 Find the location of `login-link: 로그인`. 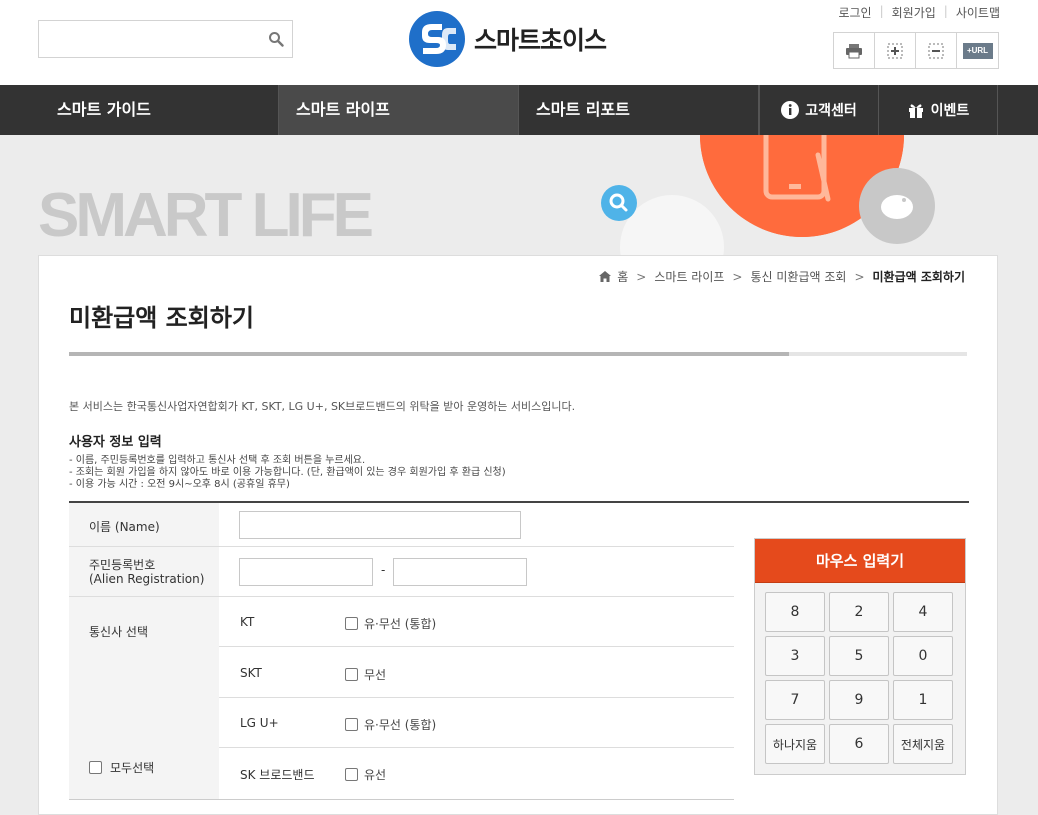

login-link: 로그인 is located at coordinates (854, 12).